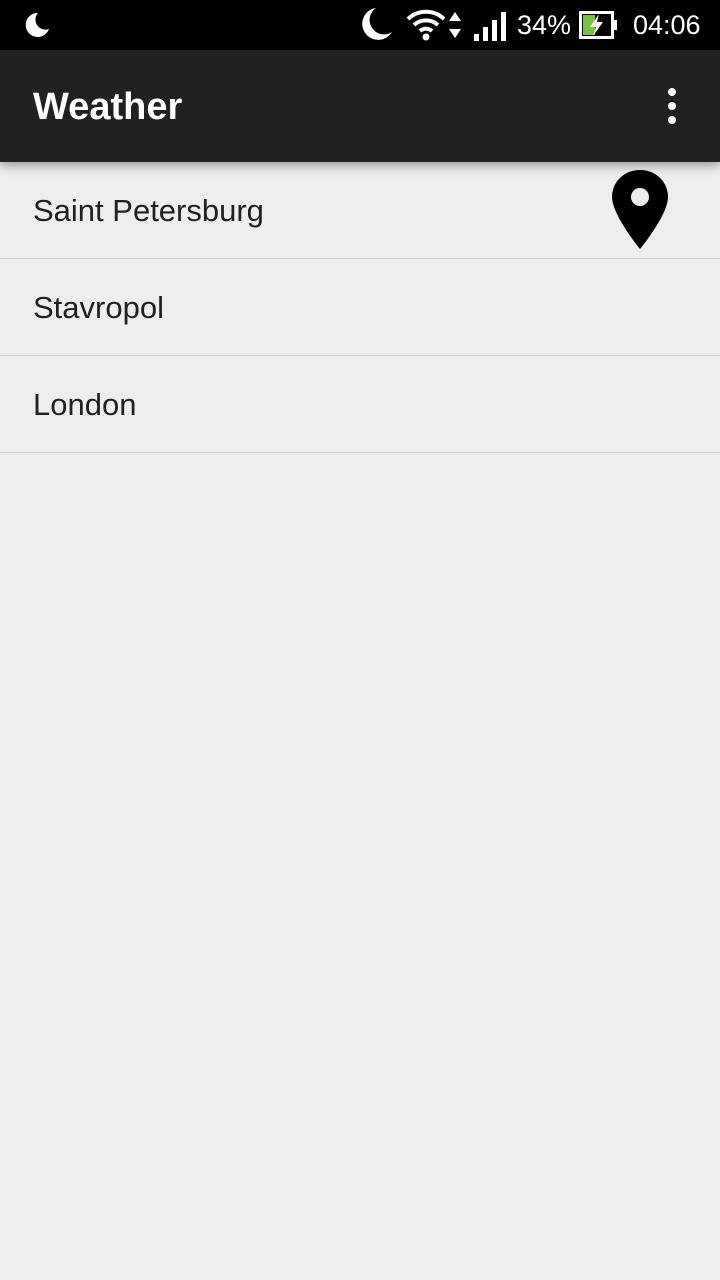 The height and width of the screenshot is (1280, 720). I want to click on city-name: London, so click(85, 404).